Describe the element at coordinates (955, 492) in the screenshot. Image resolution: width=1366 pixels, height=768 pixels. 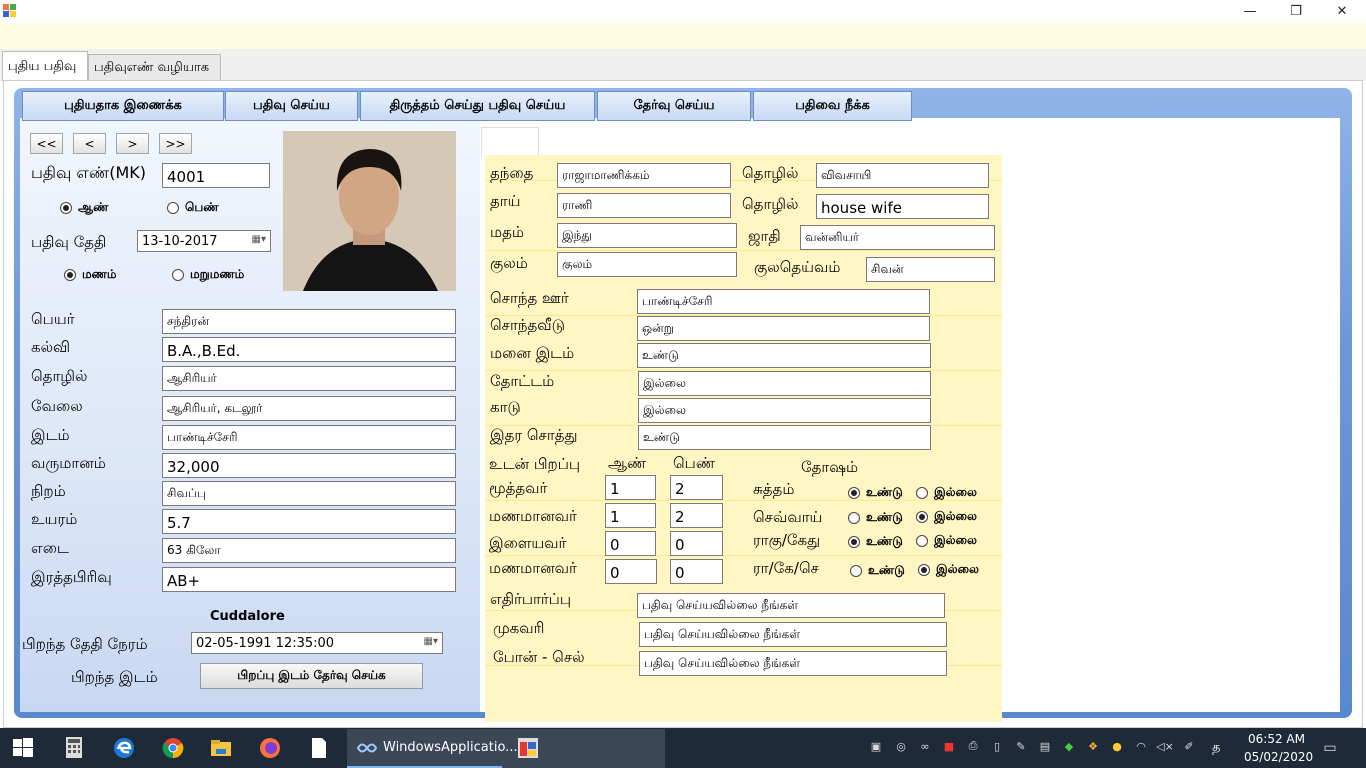
I see `no-label: இல்லை` at that location.